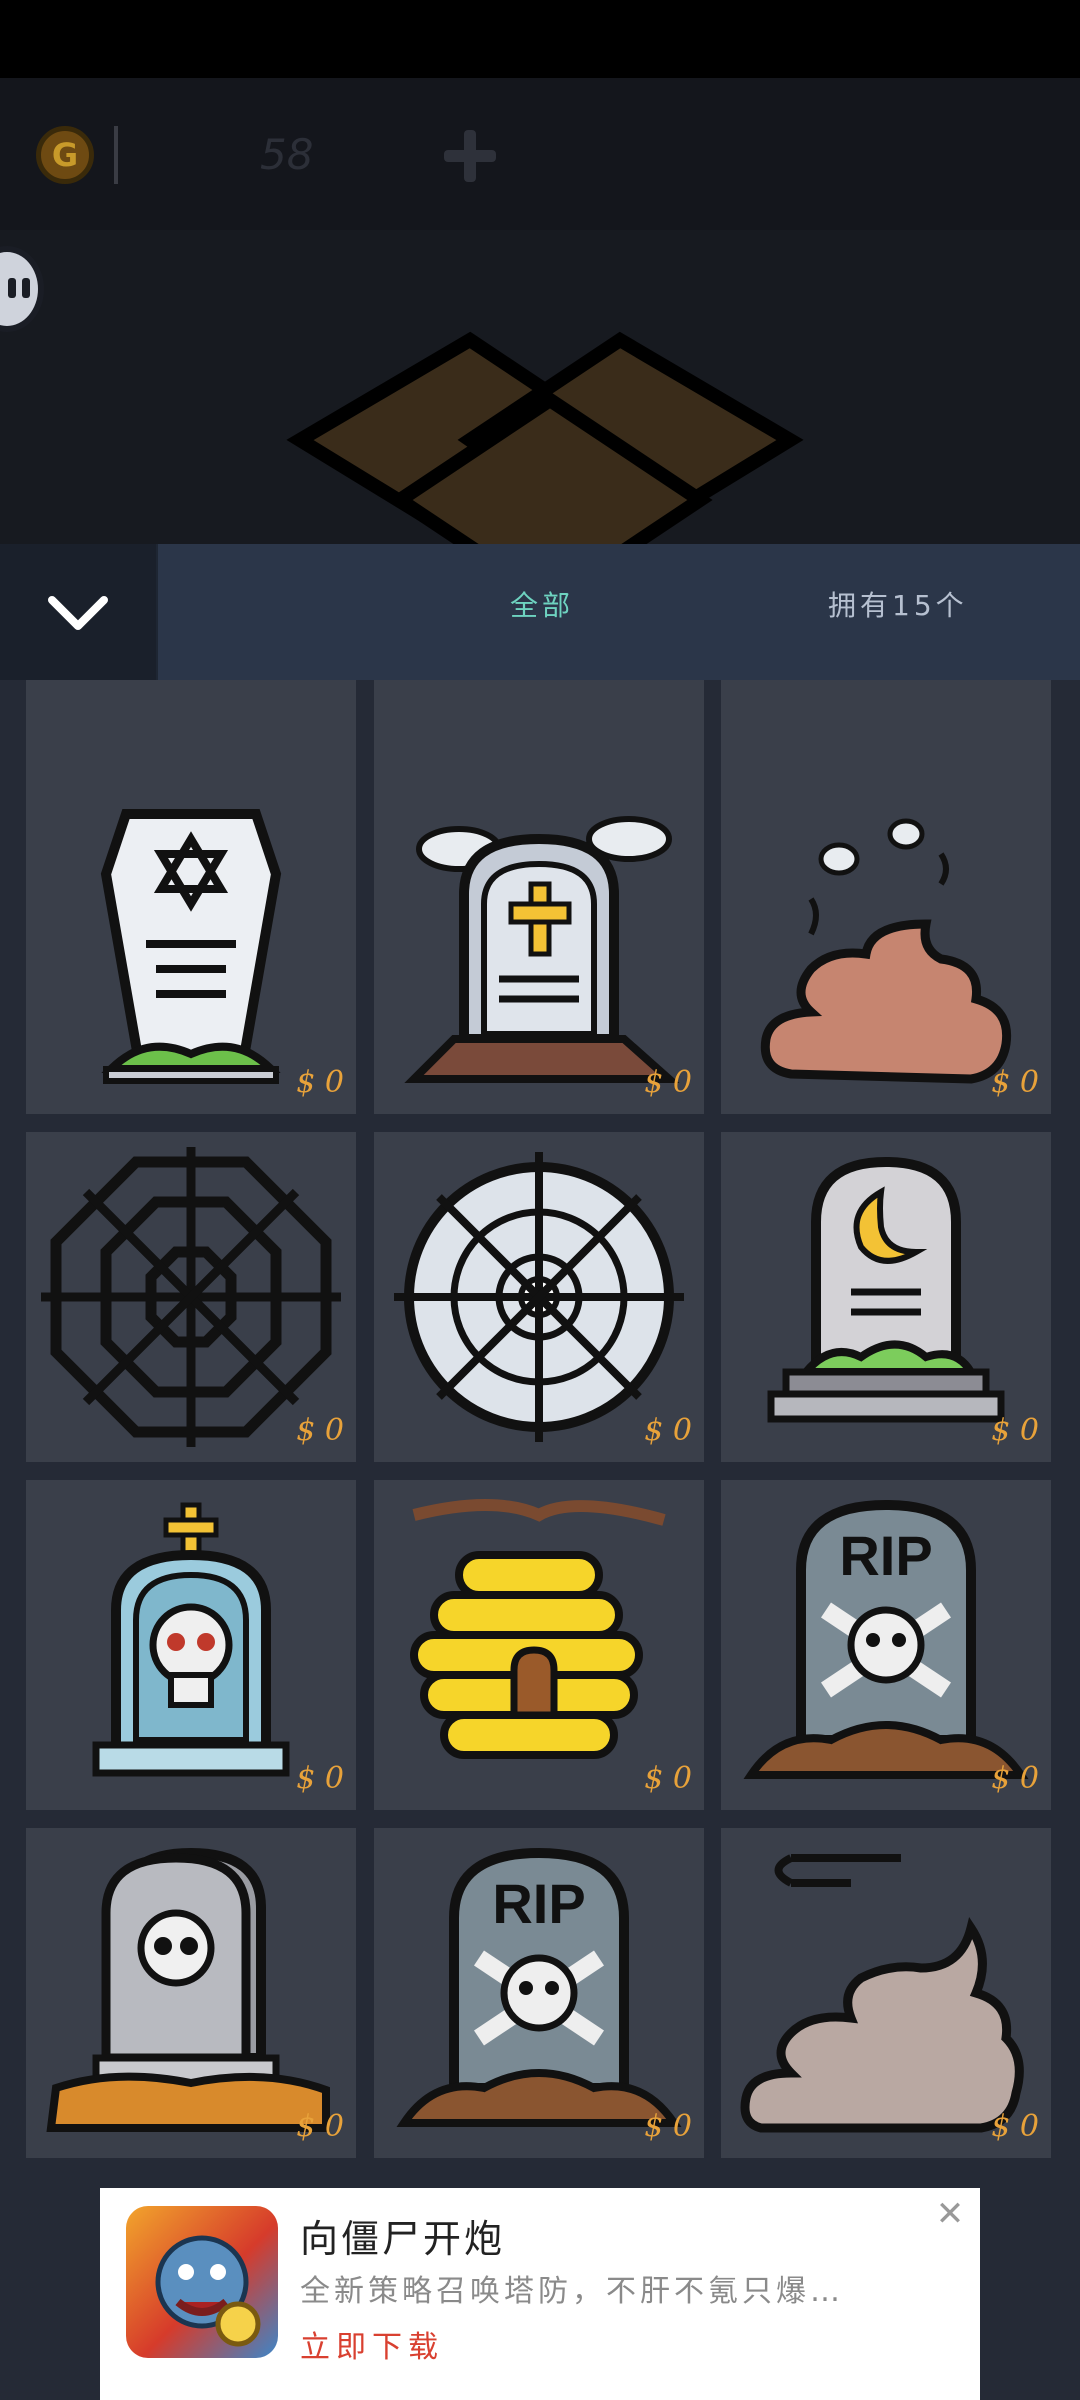 This screenshot has height=2400, width=1080. I want to click on tab-all: 全部, so click(542, 604).